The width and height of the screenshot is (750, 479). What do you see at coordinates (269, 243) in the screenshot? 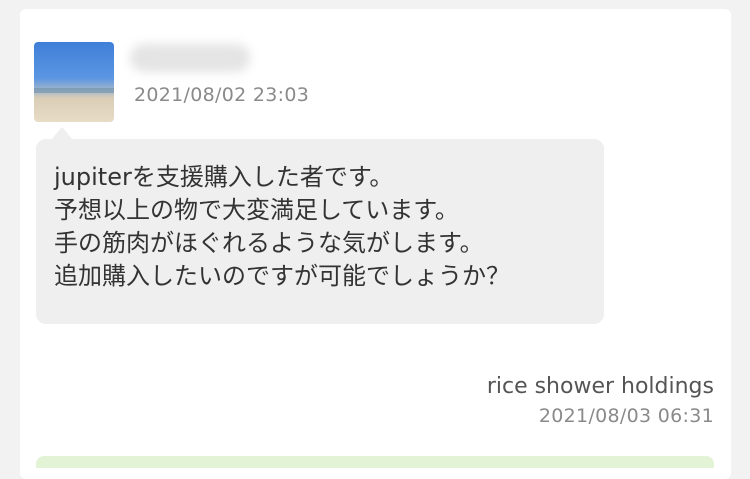
I see `message-line: 手の筋肉がほぐれるような気がします。` at bounding box center [269, 243].